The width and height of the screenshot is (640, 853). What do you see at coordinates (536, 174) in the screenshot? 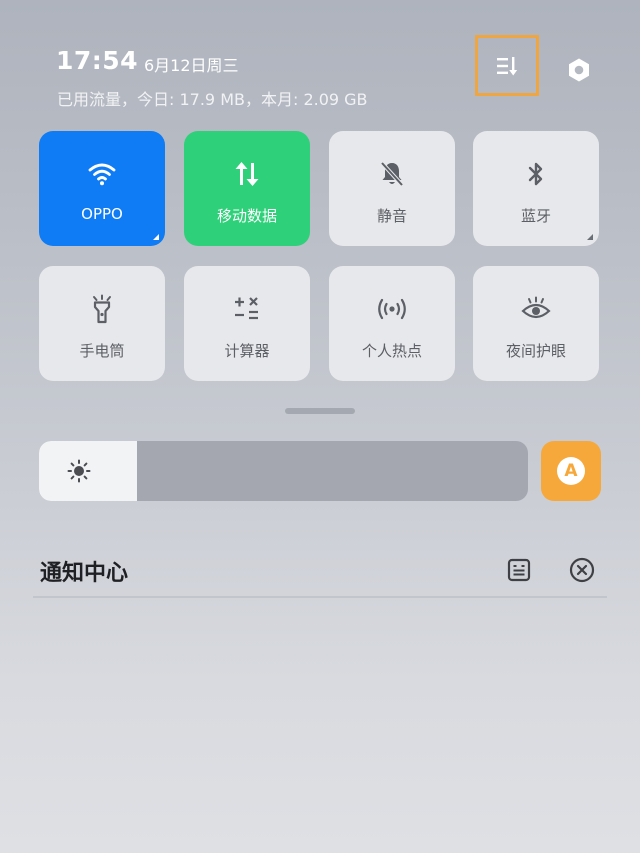
I see `bluetooth-icon` at bounding box center [536, 174].